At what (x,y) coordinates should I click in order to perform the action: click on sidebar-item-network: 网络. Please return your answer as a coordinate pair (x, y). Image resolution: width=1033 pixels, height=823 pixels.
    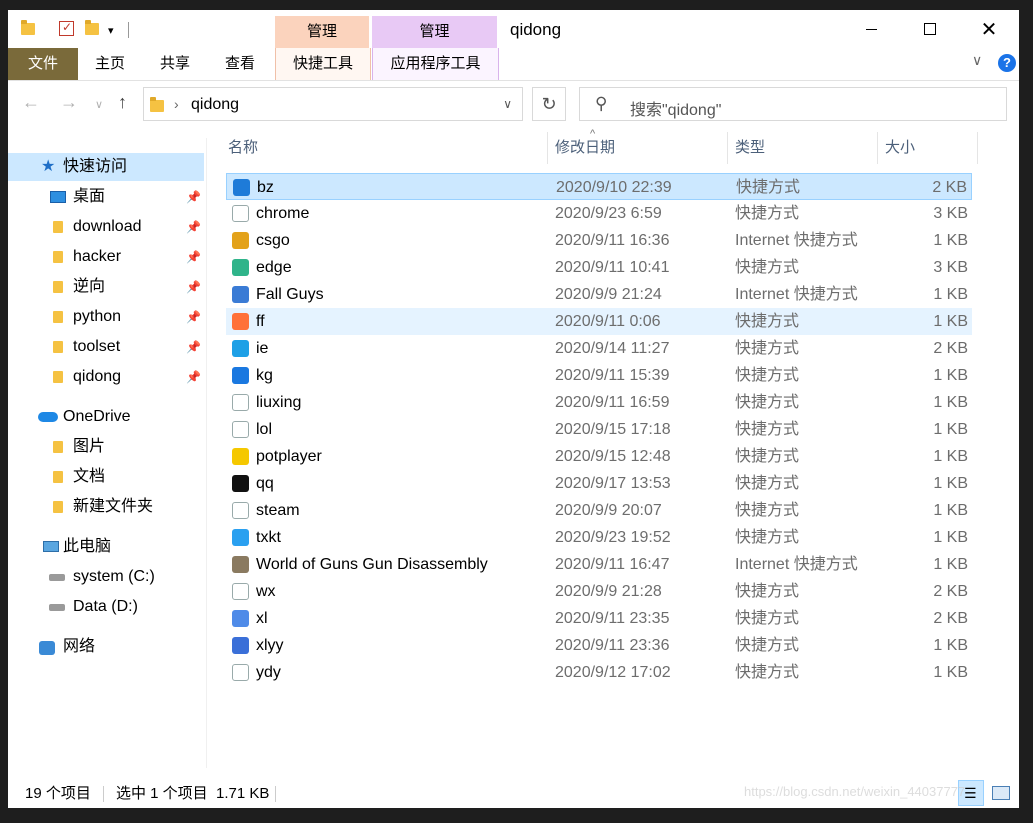
    Looking at the image, I should click on (106, 647).